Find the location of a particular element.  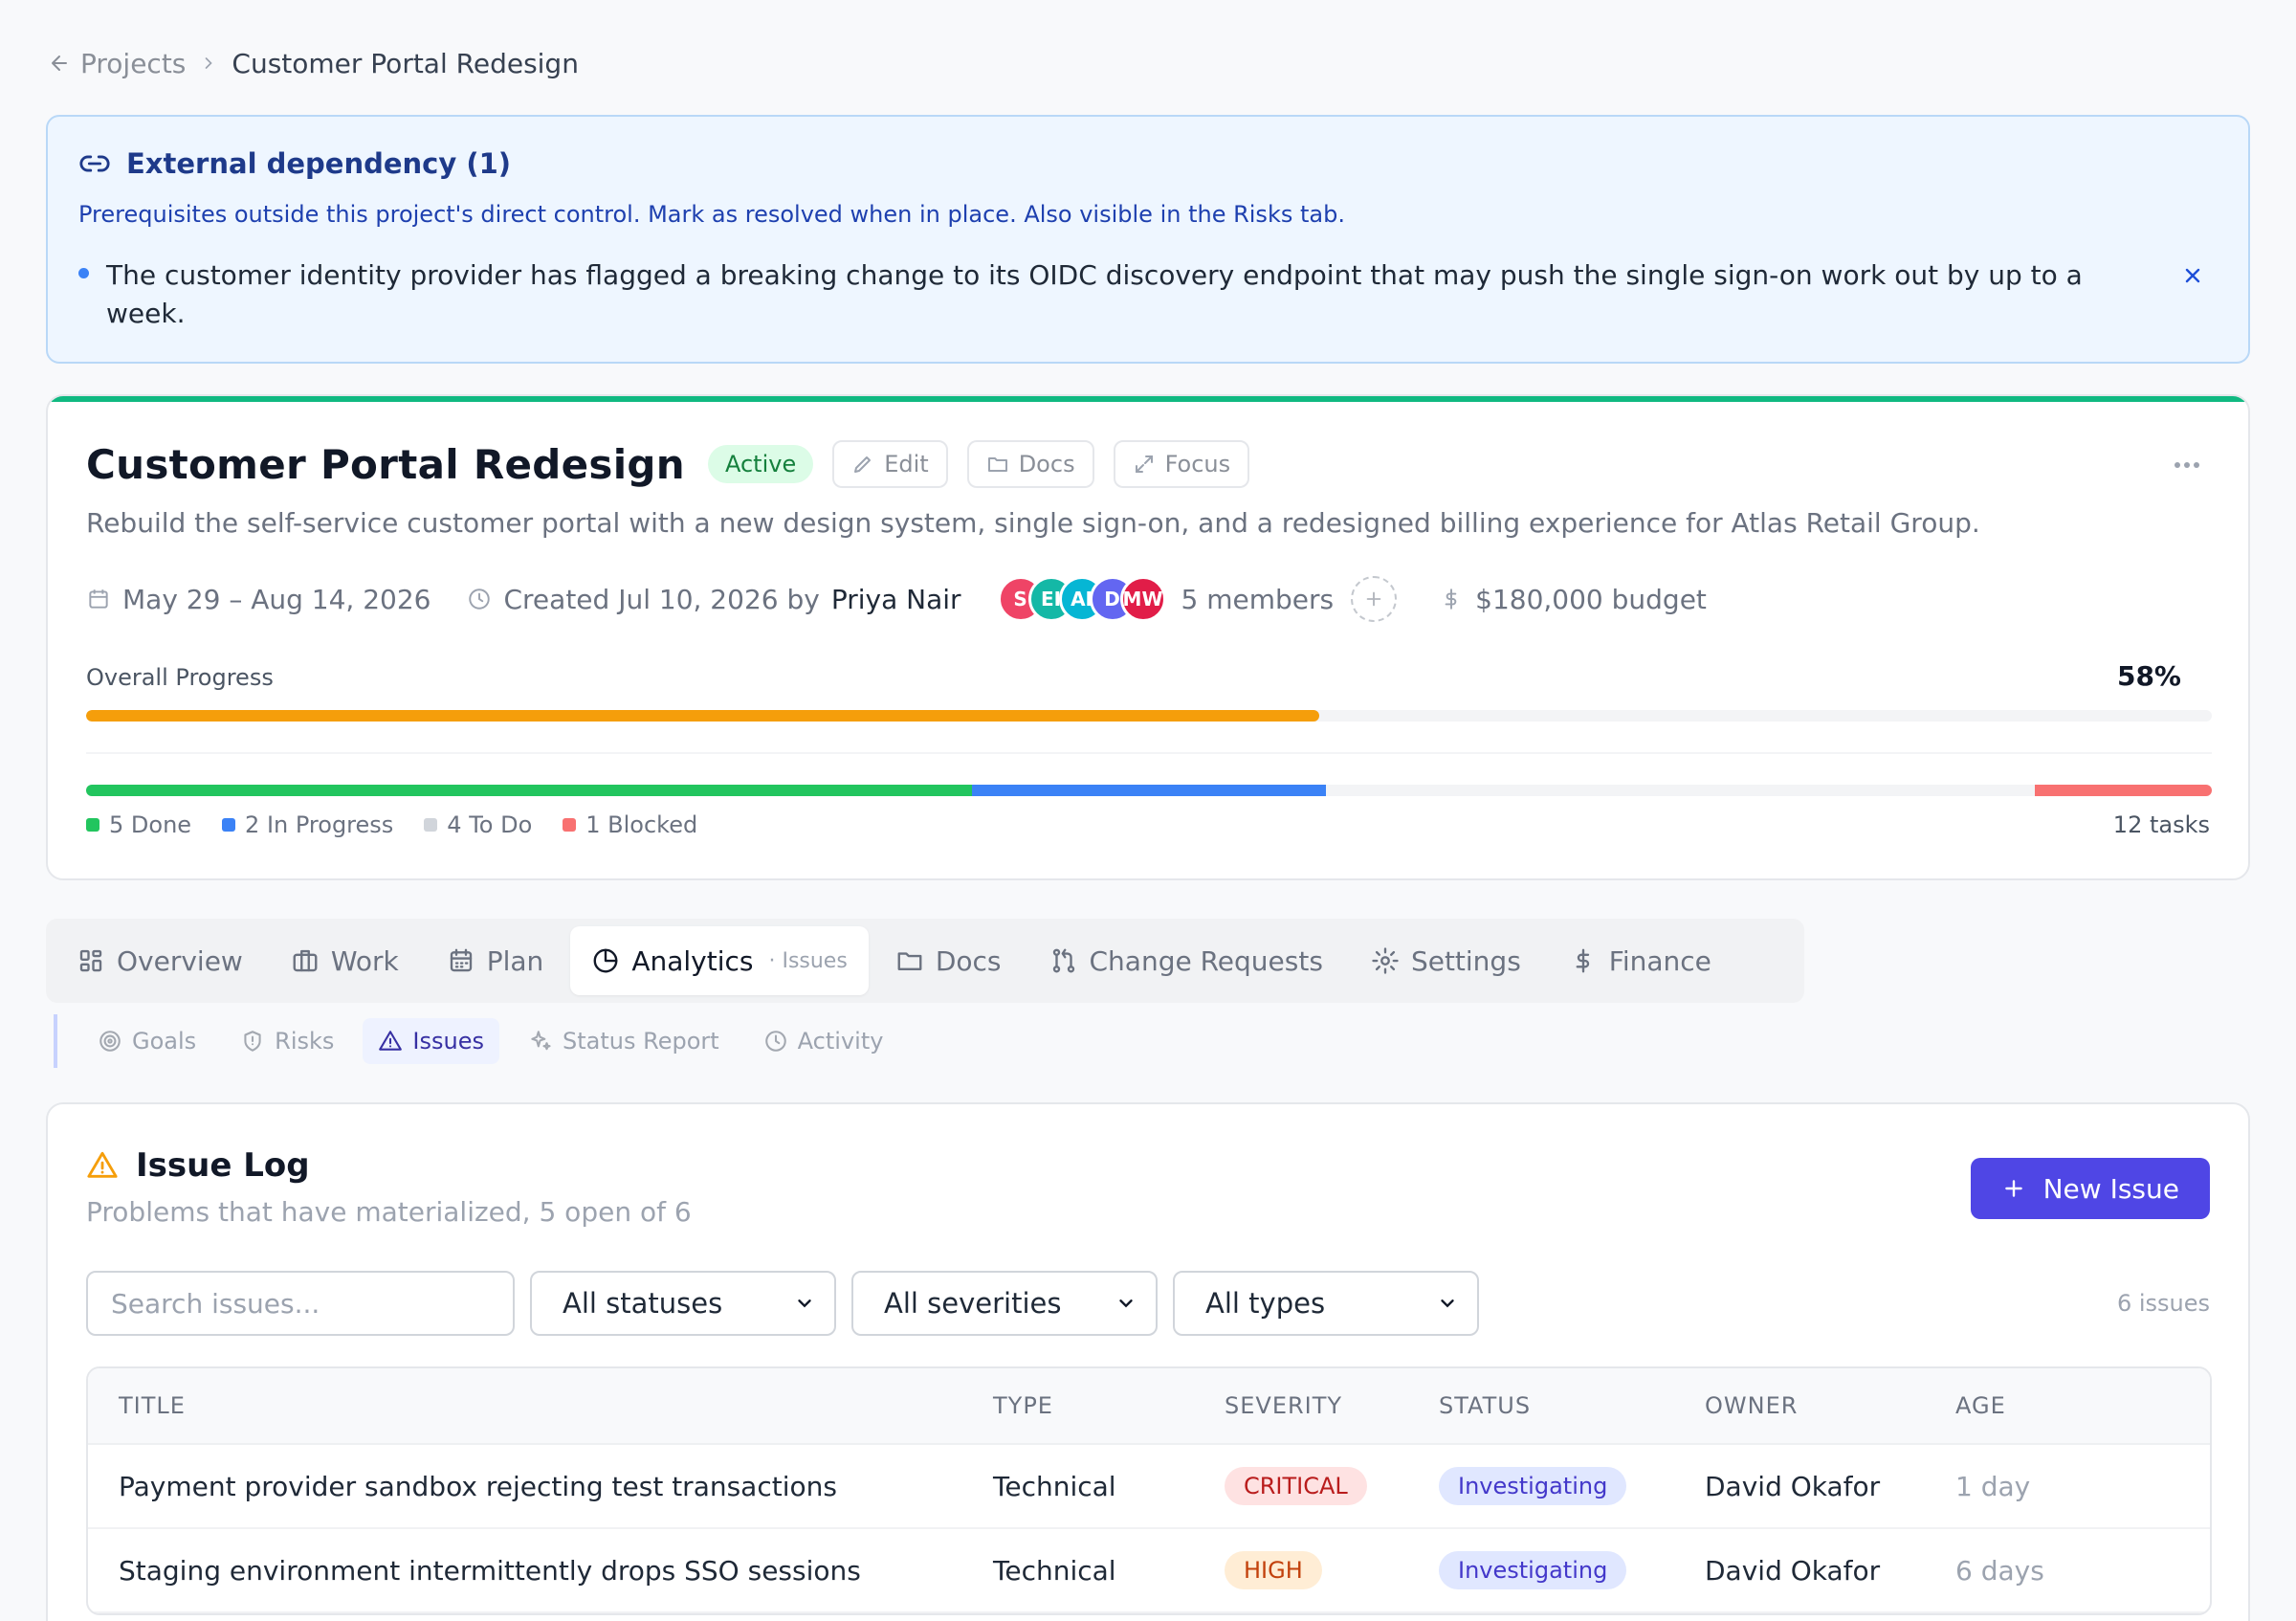

tab-work: Work is located at coordinates (345, 960).